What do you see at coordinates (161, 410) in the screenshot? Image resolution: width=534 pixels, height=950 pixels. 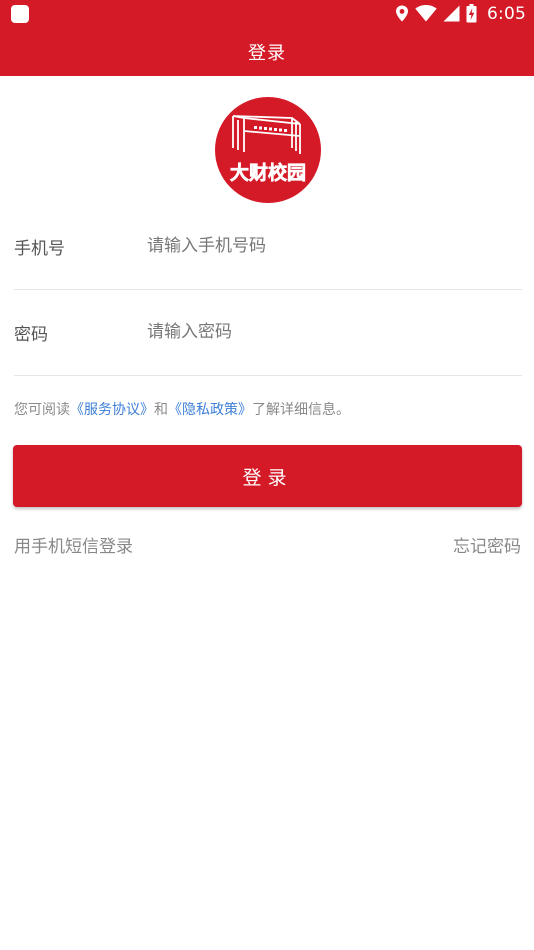 I see `agreement-conjunction: 和` at bounding box center [161, 410].